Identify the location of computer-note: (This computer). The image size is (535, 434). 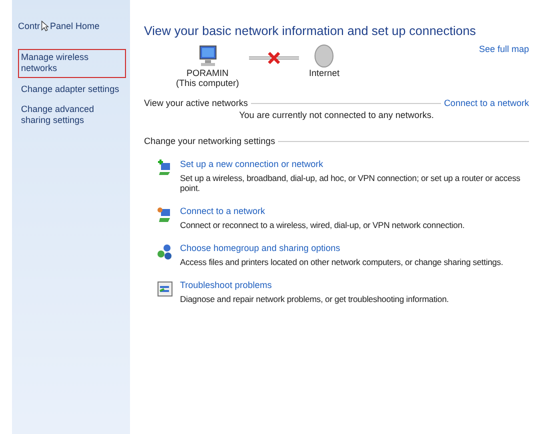
(208, 83).